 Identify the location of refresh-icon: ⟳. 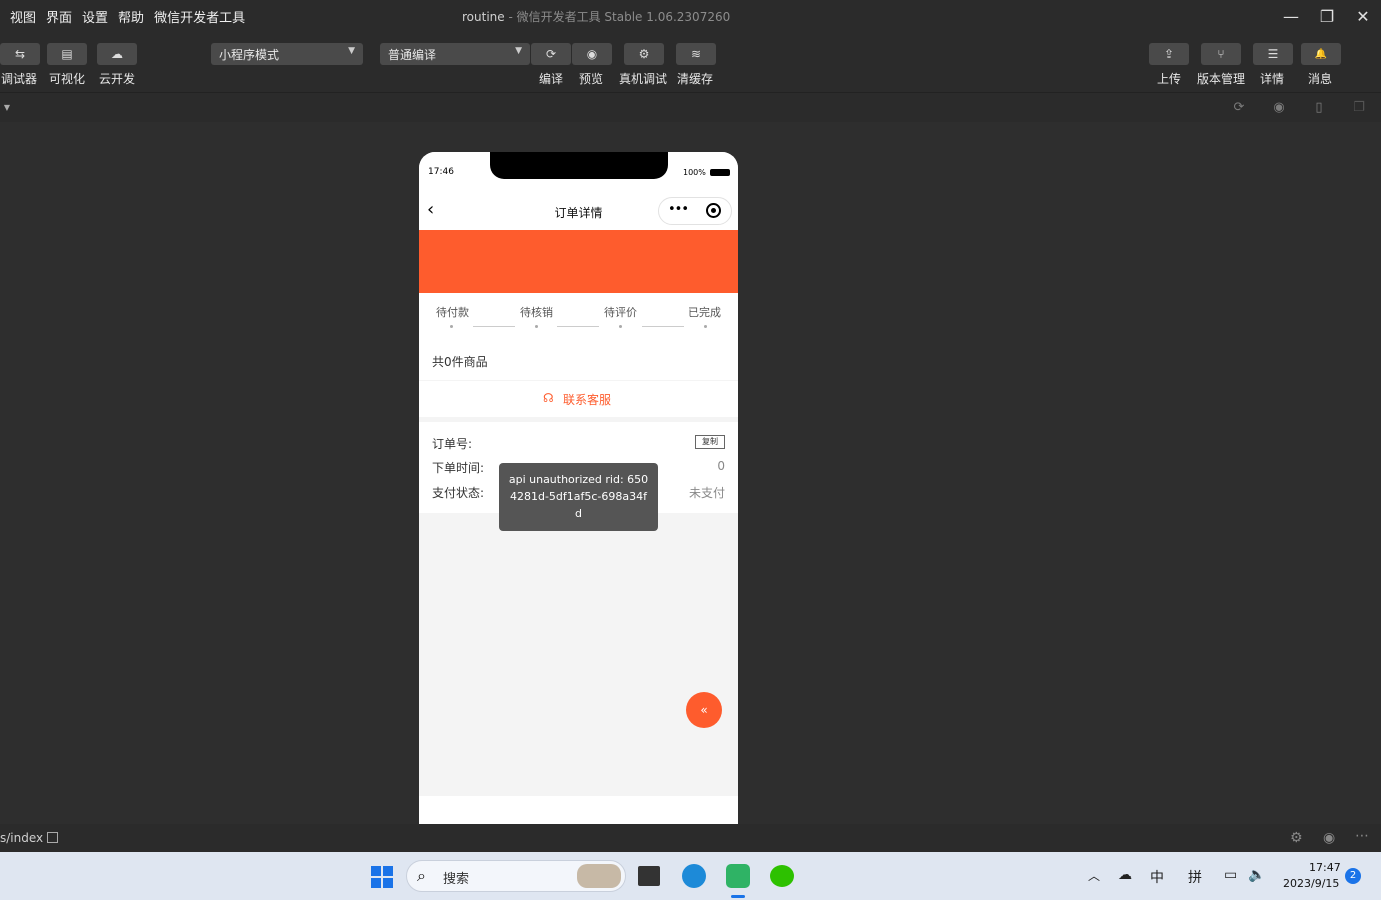
(551, 54).